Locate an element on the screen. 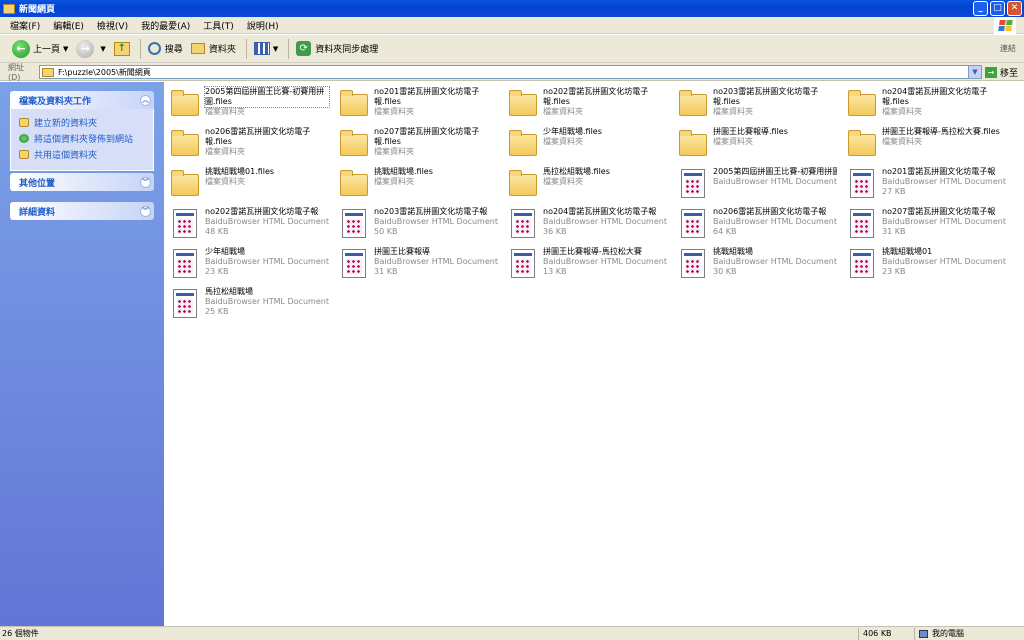 The height and width of the screenshot is (640, 1024). go-label: 移至 is located at coordinates (1009, 74).